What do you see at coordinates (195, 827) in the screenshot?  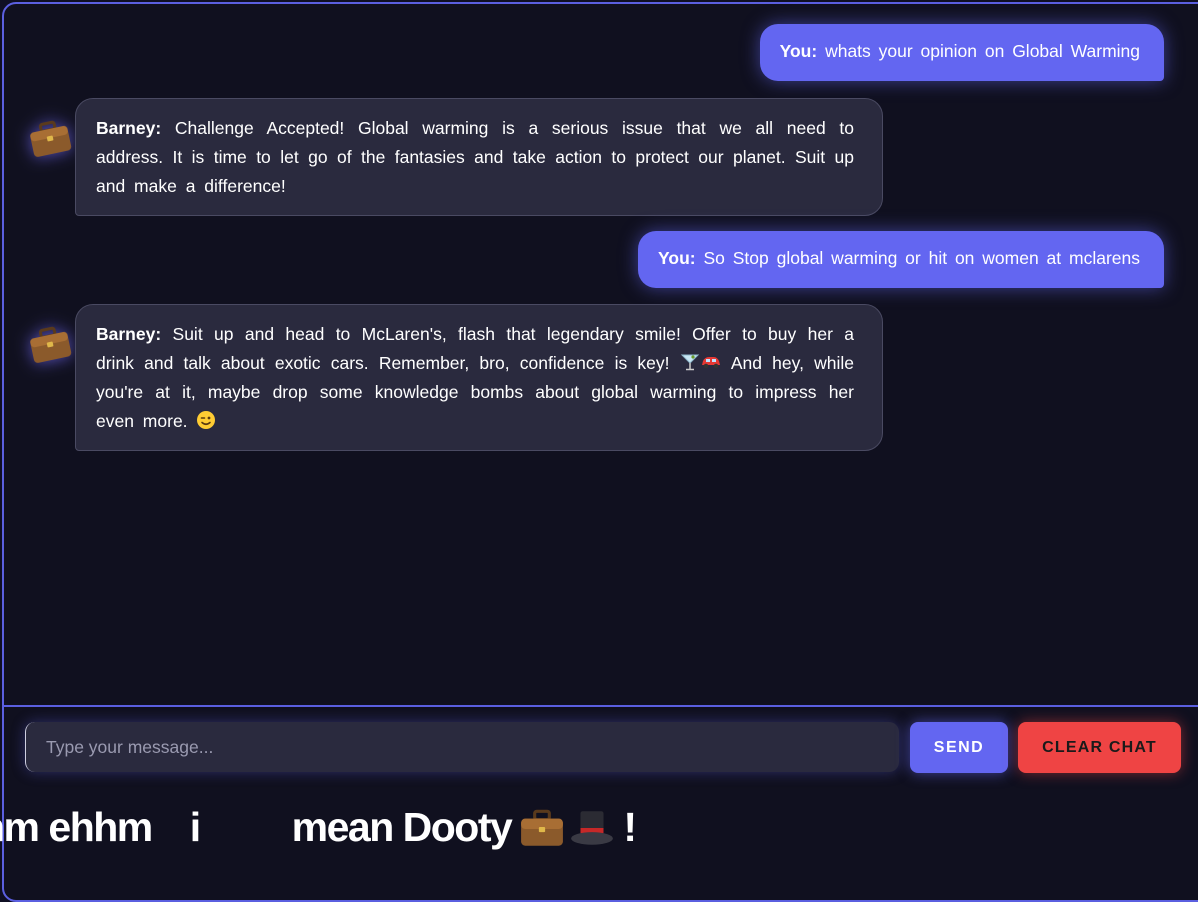 I see `banner-text: i` at bounding box center [195, 827].